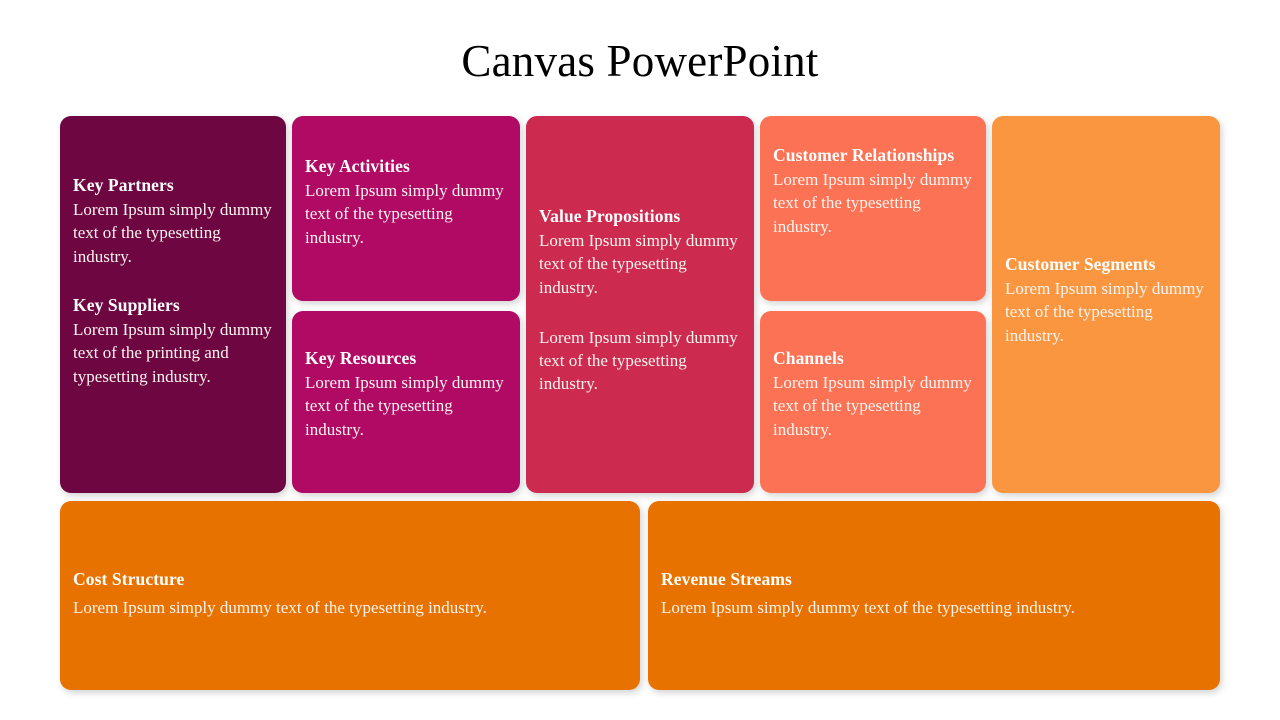 The width and height of the screenshot is (1280, 720). I want to click on customer-relationships-heading: Customer Relationships, so click(864, 155).